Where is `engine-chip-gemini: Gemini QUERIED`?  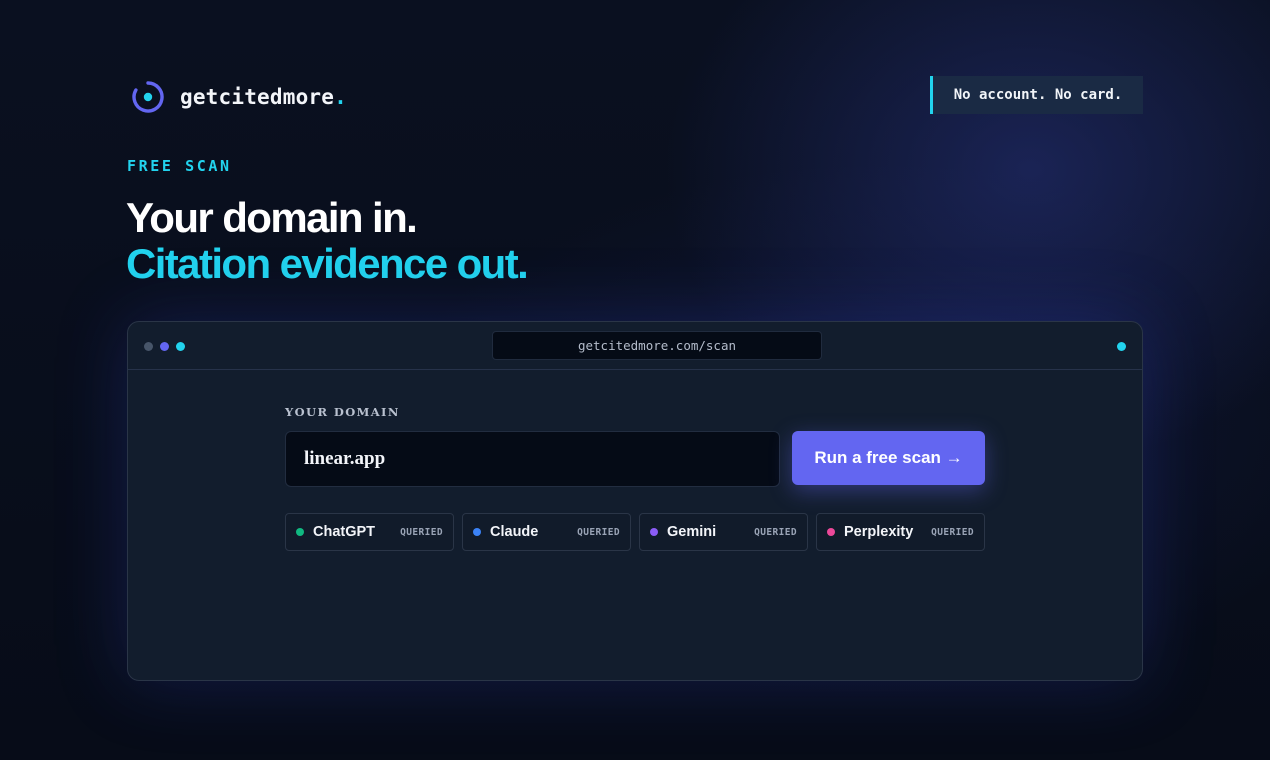 engine-chip-gemini: Gemini QUERIED is located at coordinates (723, 532).